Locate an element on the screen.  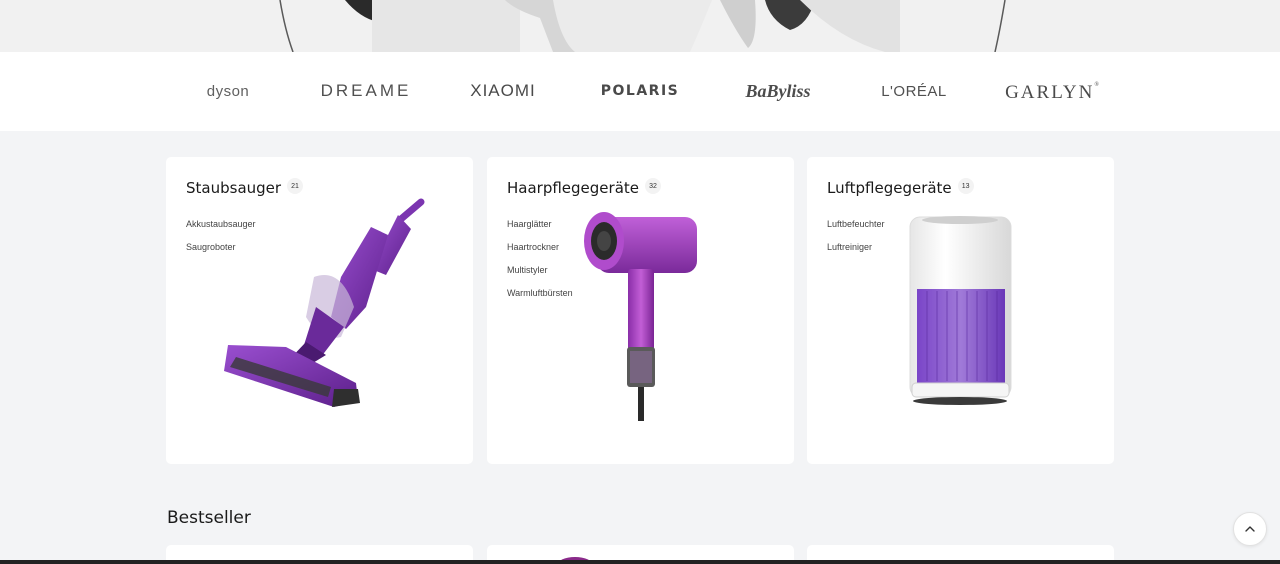
chevron-up-icon is located at coordinates (1250, 529).